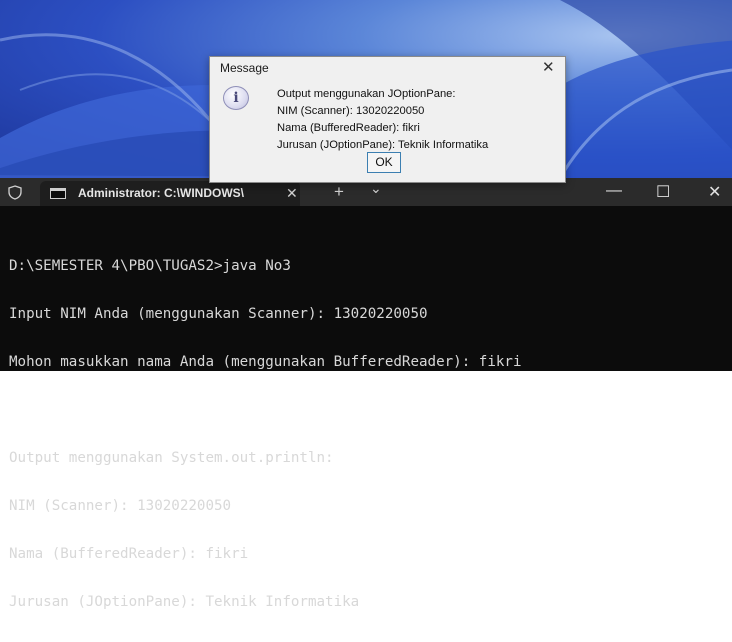 The image size is (732, 642). What do you see at coordinates (244, 68) in the screenshot?
I see `dialog-title: Message` at bounding box center [244, 68].